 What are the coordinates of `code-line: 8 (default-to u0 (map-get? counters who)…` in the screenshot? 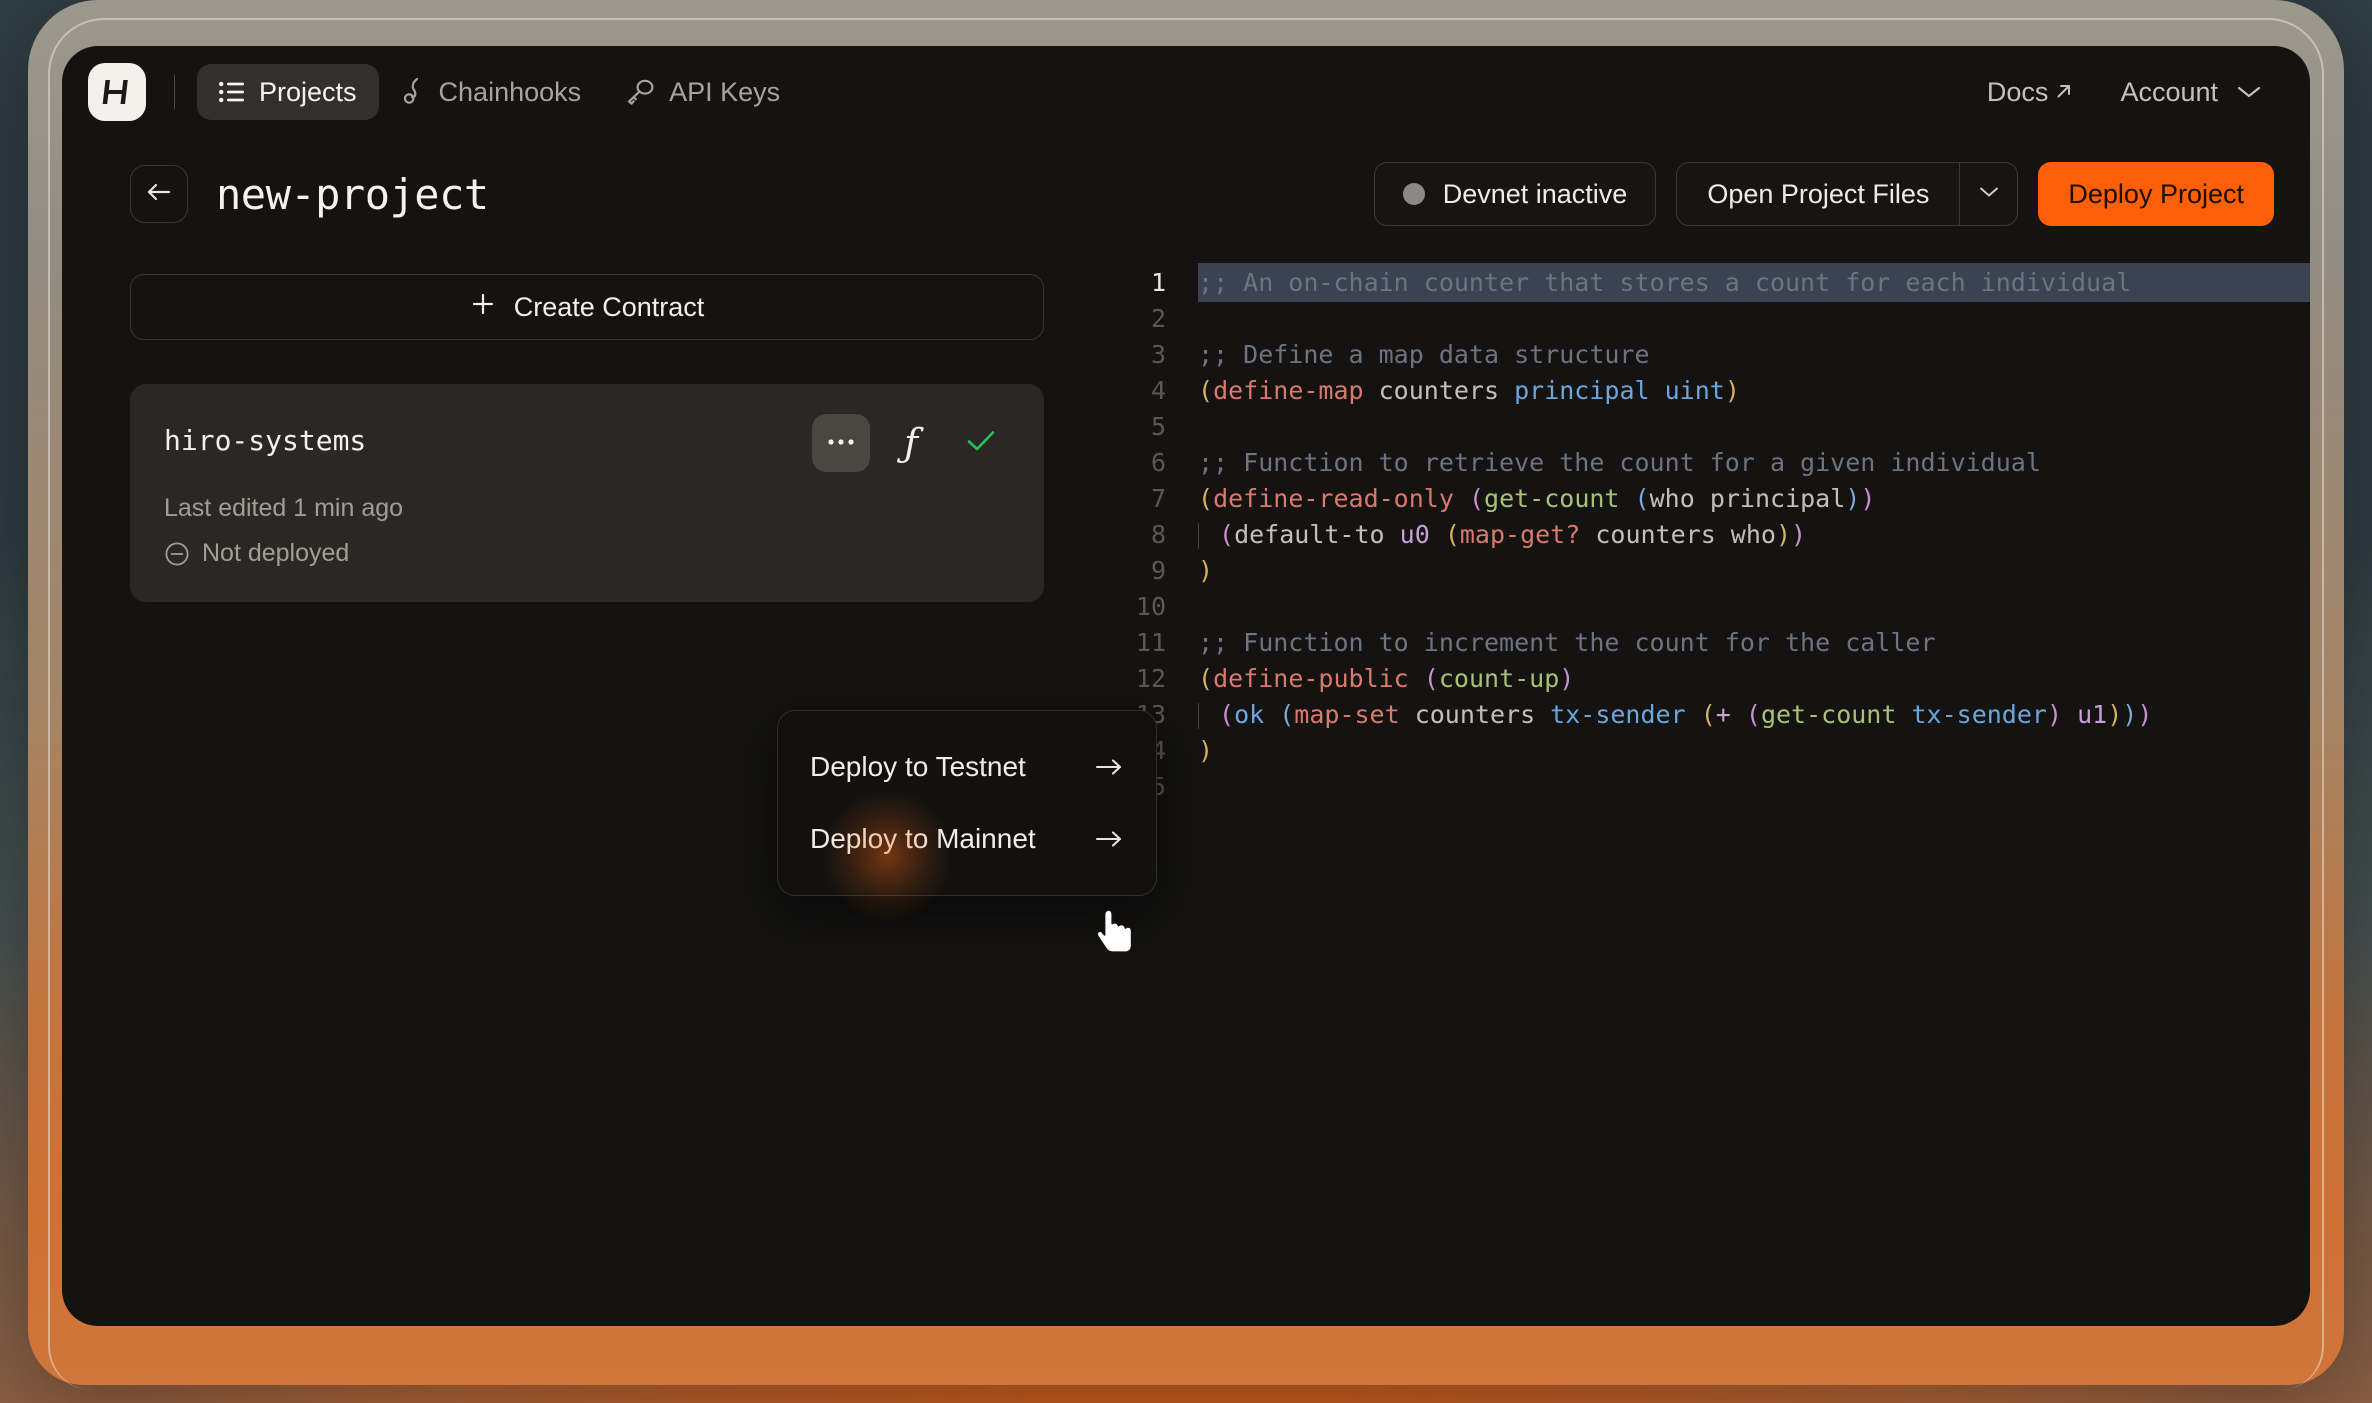 It's located at (1706, 534).